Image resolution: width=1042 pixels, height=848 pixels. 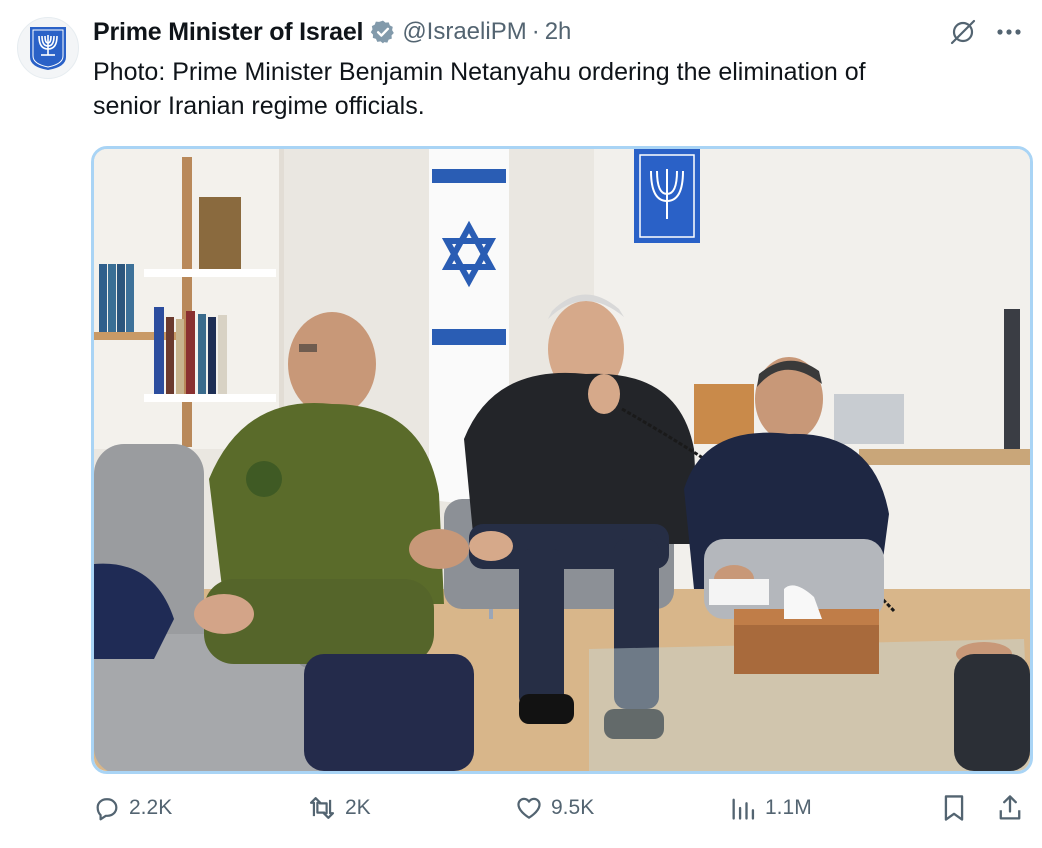 What do you see at coordinates (464, 32) in the screenshot?
I see `author-handle: @IsraeliPM` at bounding box center [464, 32].